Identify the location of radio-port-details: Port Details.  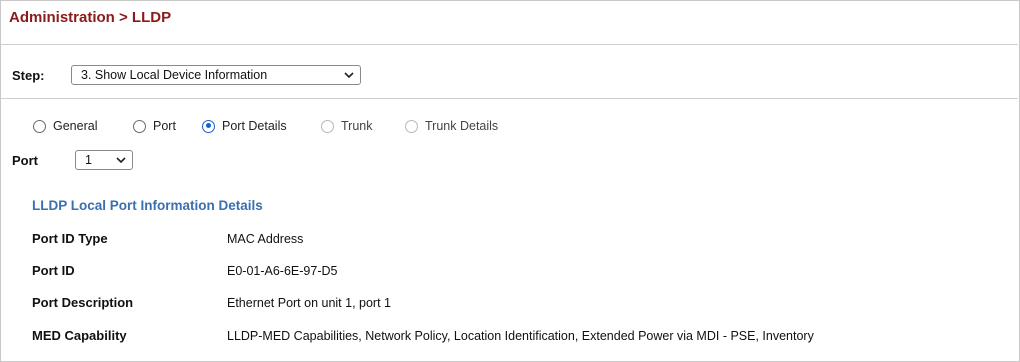
(244, 126).